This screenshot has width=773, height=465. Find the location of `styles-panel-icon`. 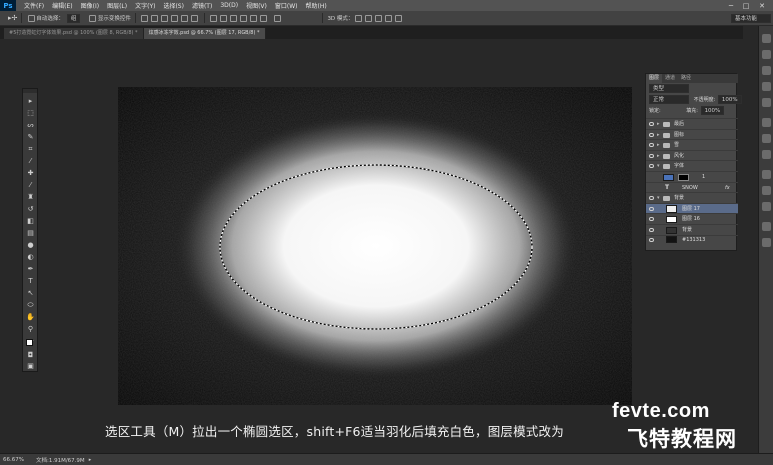

styles-panel-icon is located at coordinates (766, 102).